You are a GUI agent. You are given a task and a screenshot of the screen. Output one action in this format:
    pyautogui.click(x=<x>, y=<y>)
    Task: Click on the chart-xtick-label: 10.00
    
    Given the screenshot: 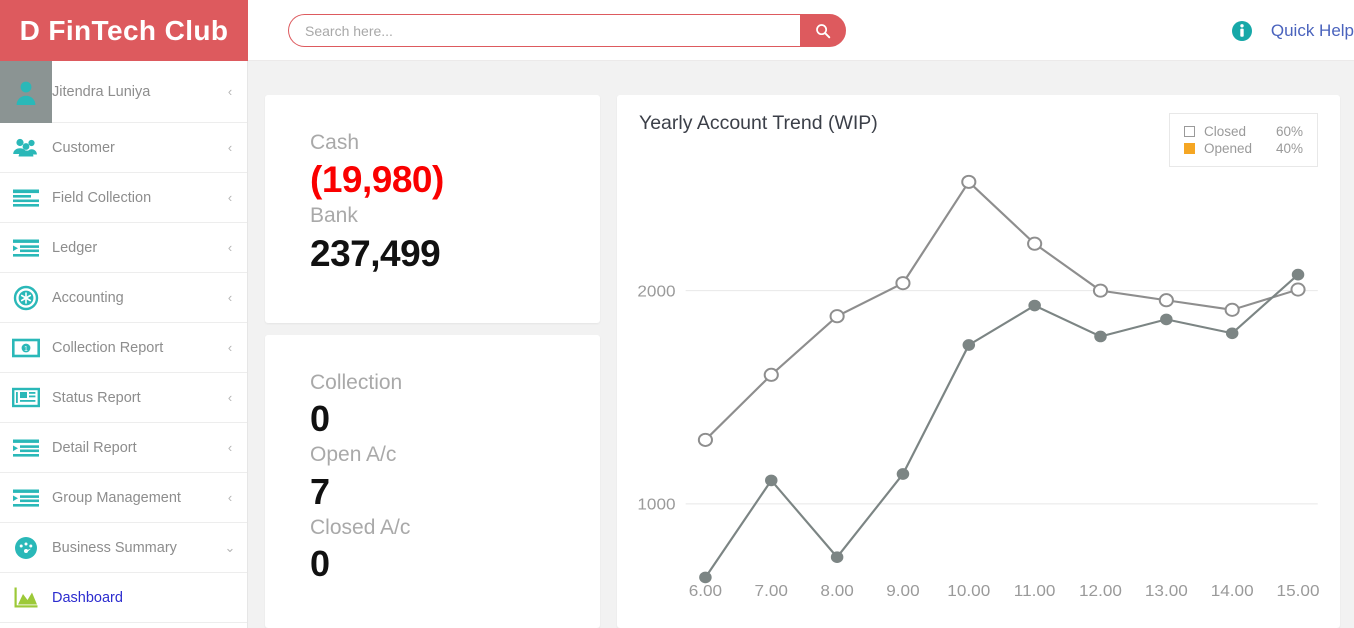 What is the action you would take?
    pyautogui.click(x=968, y=591)
    